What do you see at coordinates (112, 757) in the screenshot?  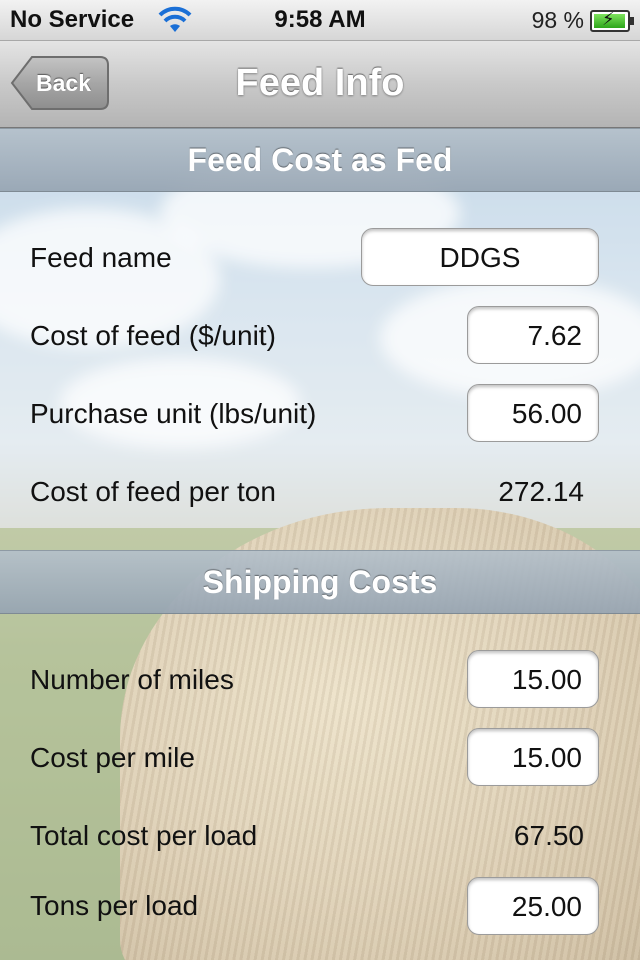 I see `cost-per-mile-label: Cost per mile` at bounding box center [112, 757].